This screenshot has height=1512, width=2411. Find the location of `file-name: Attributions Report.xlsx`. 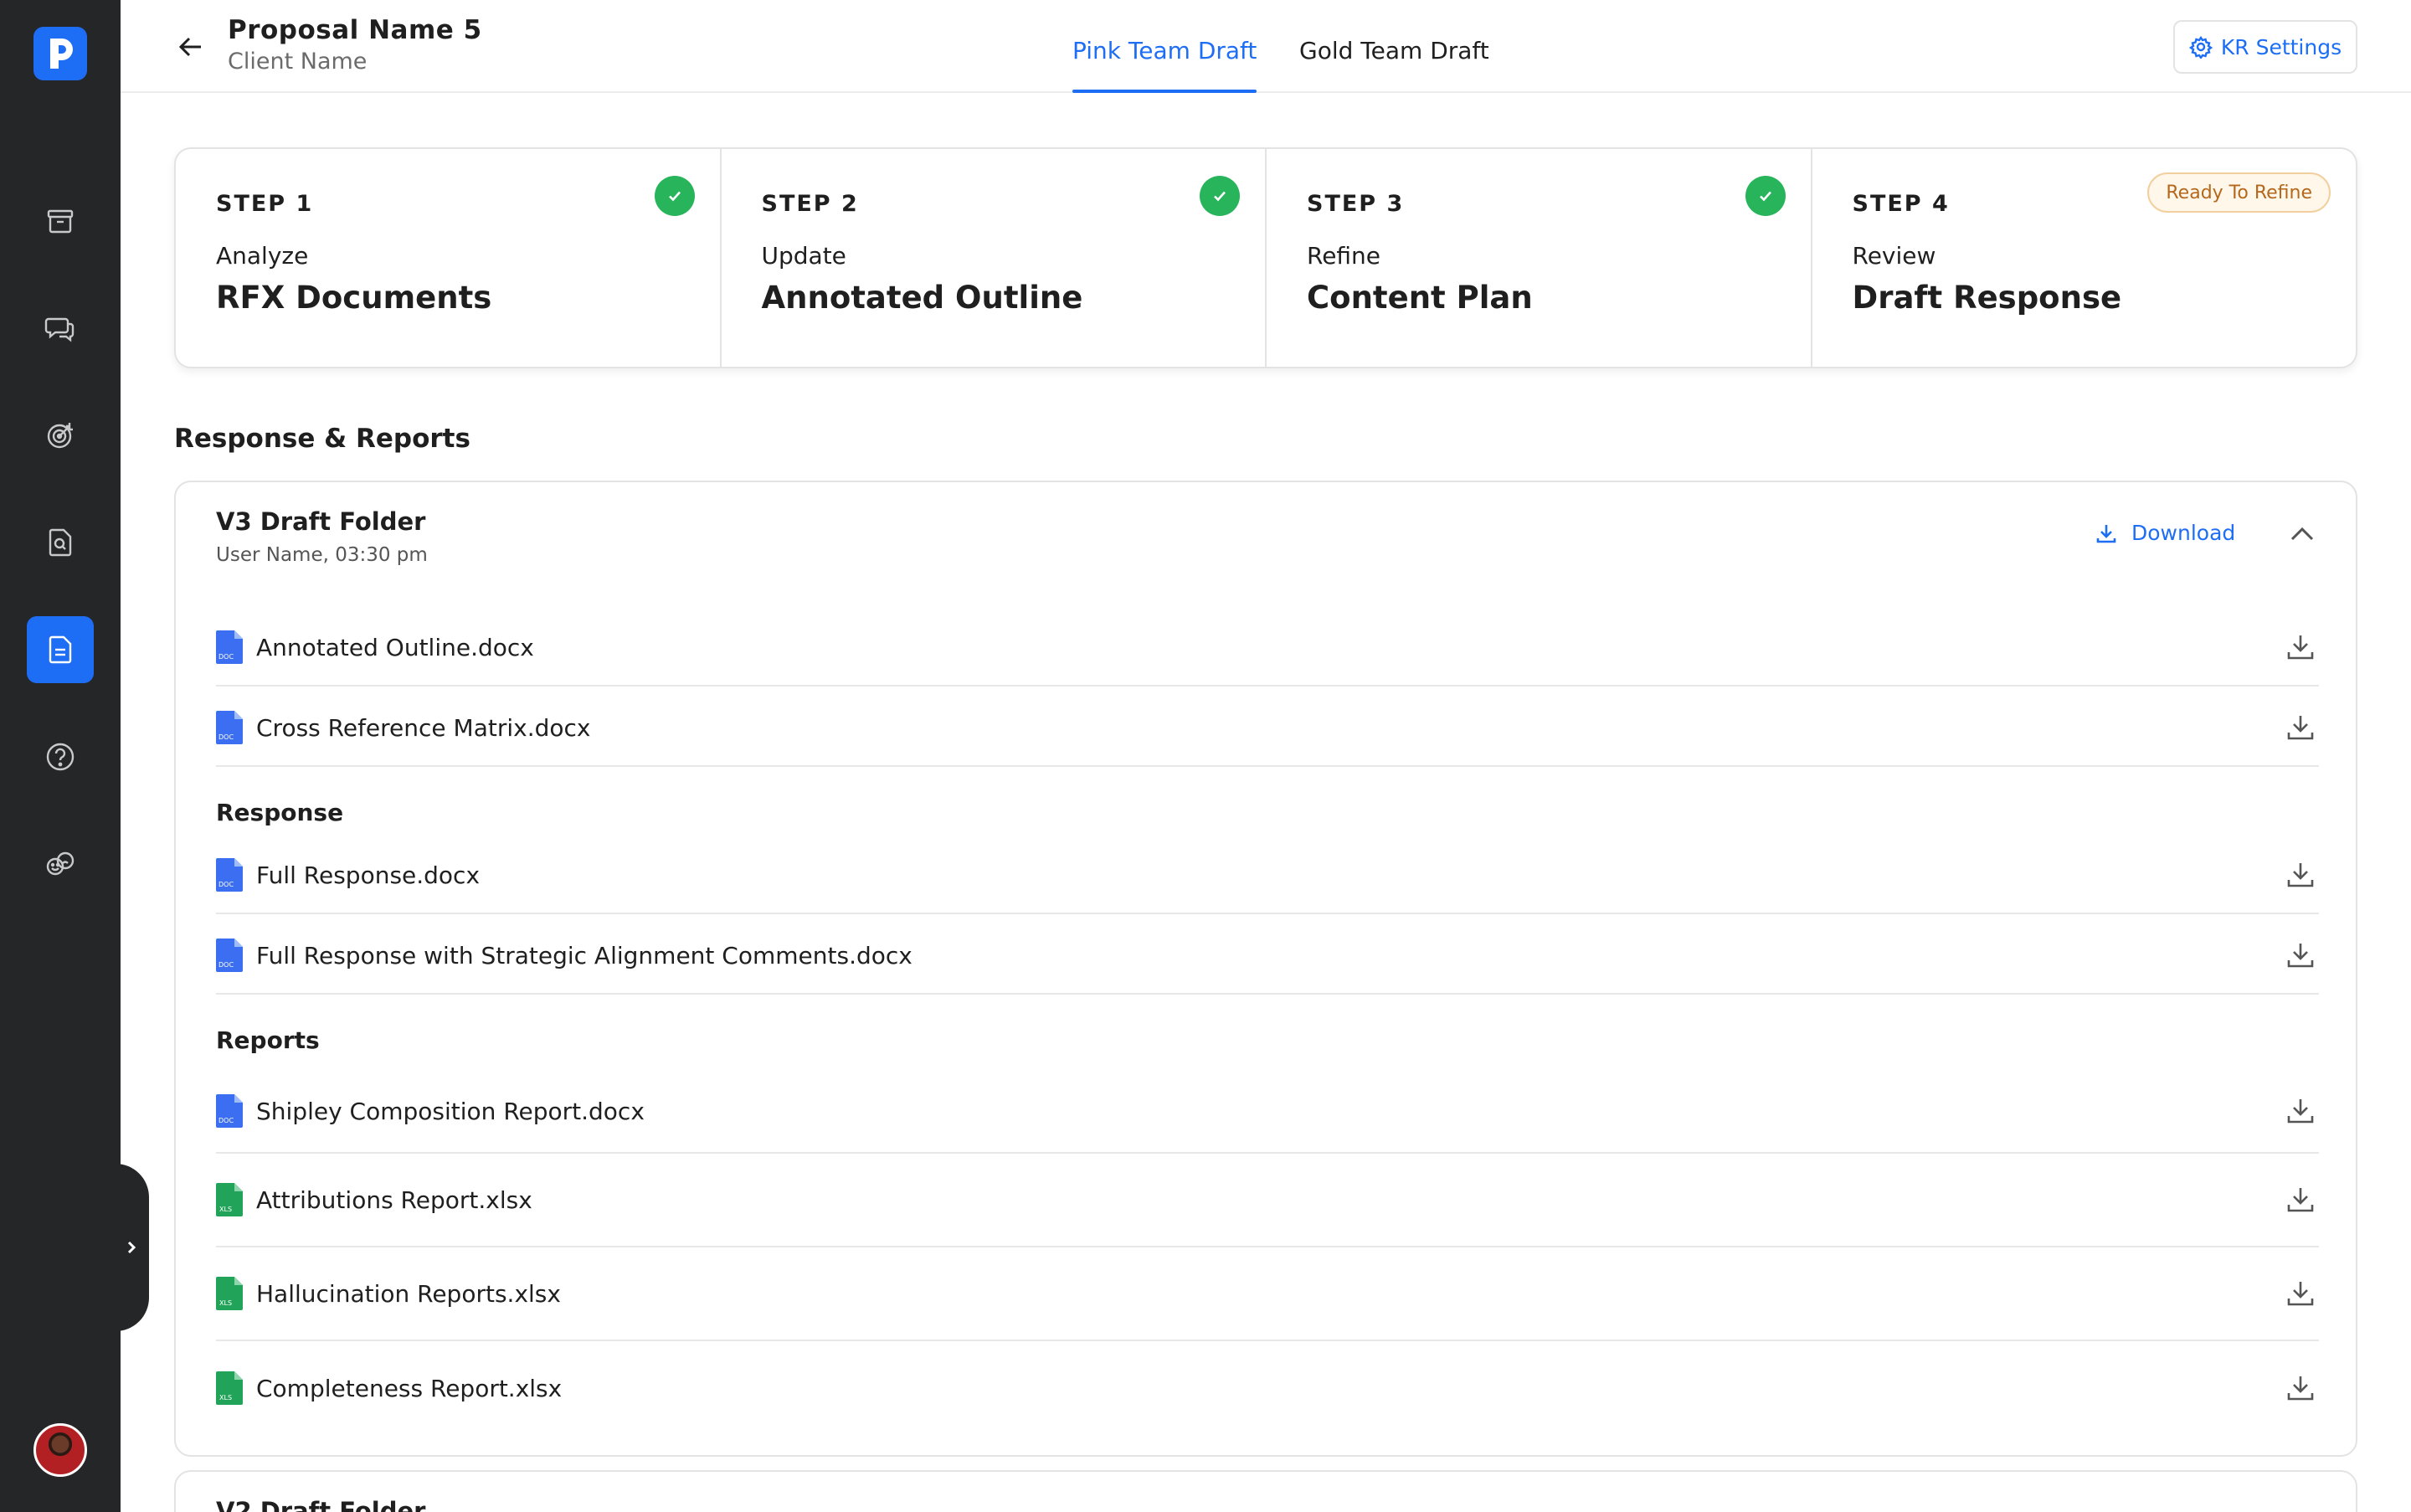

file-name: Attributions Report.xlsx is located at coordinates (394, 1199).